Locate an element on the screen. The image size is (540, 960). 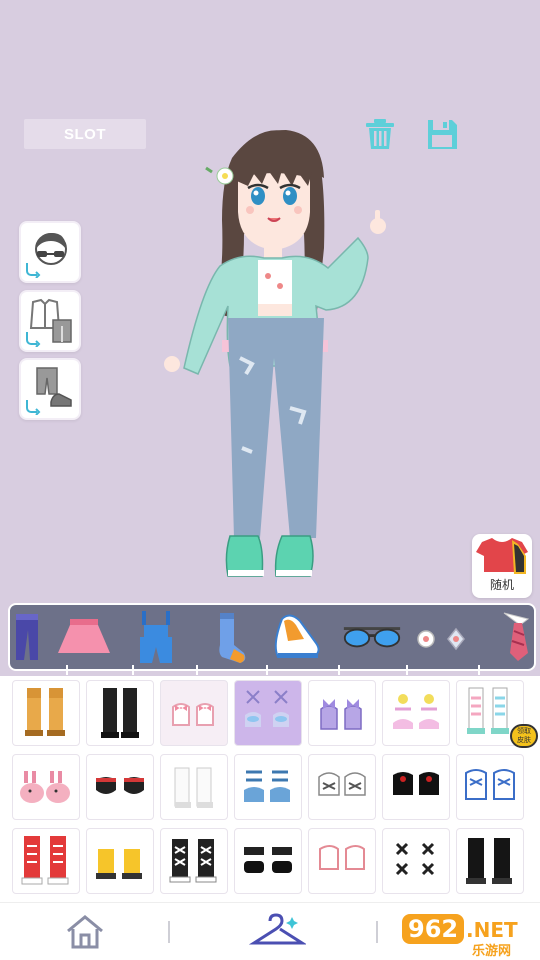
pants-shoes-button is located at coordinates (50, 389).